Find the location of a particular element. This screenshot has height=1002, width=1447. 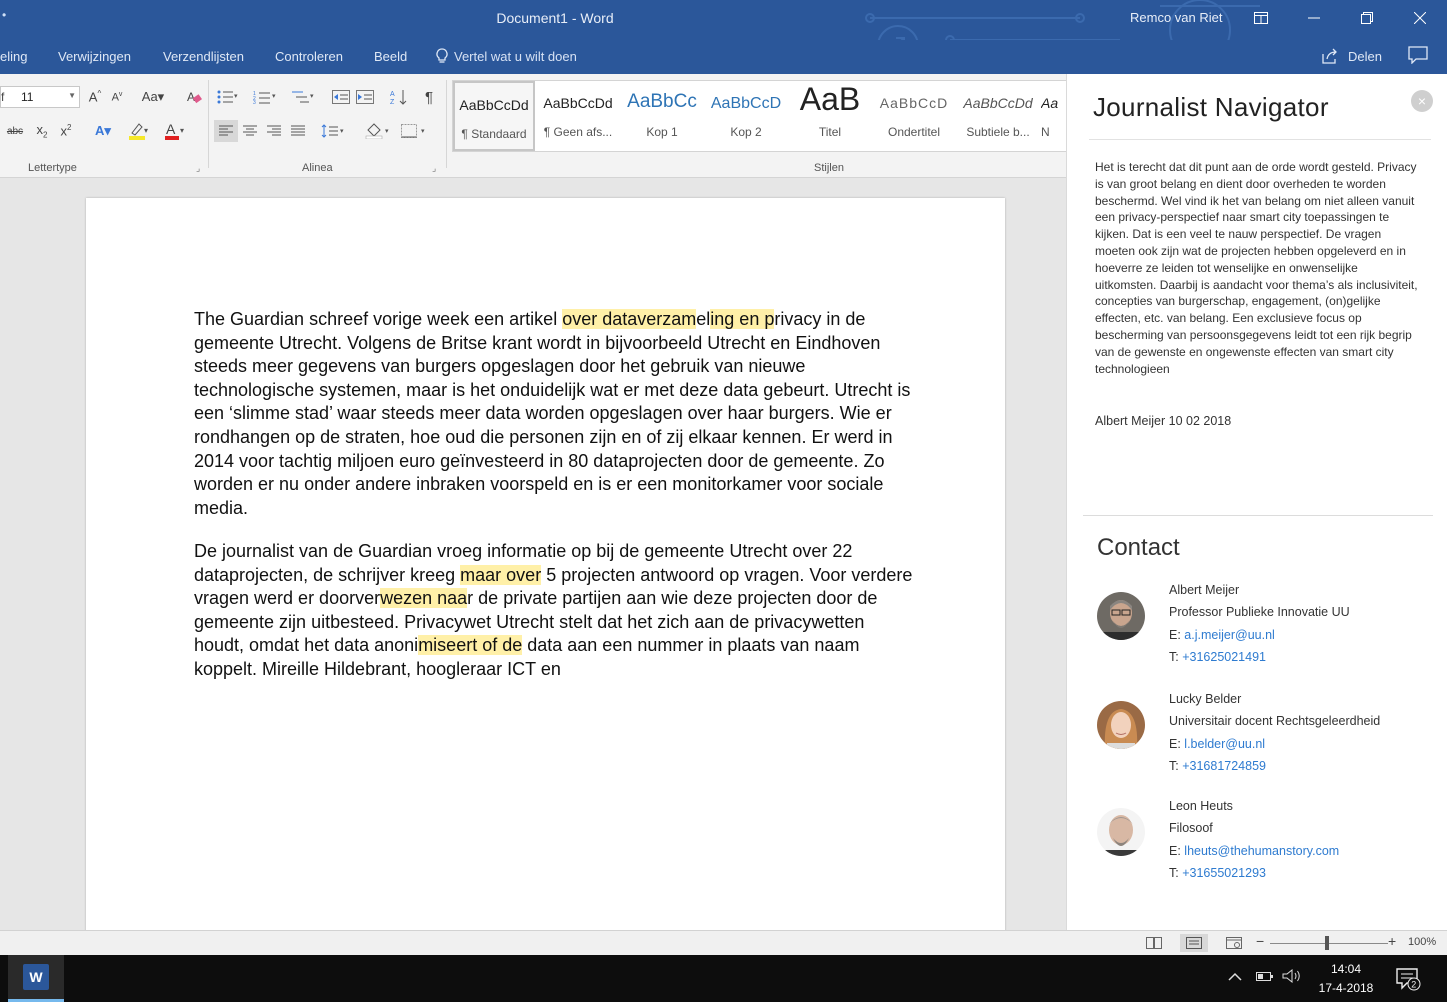

word-app-icon: W is located at coordinates (36, 977).